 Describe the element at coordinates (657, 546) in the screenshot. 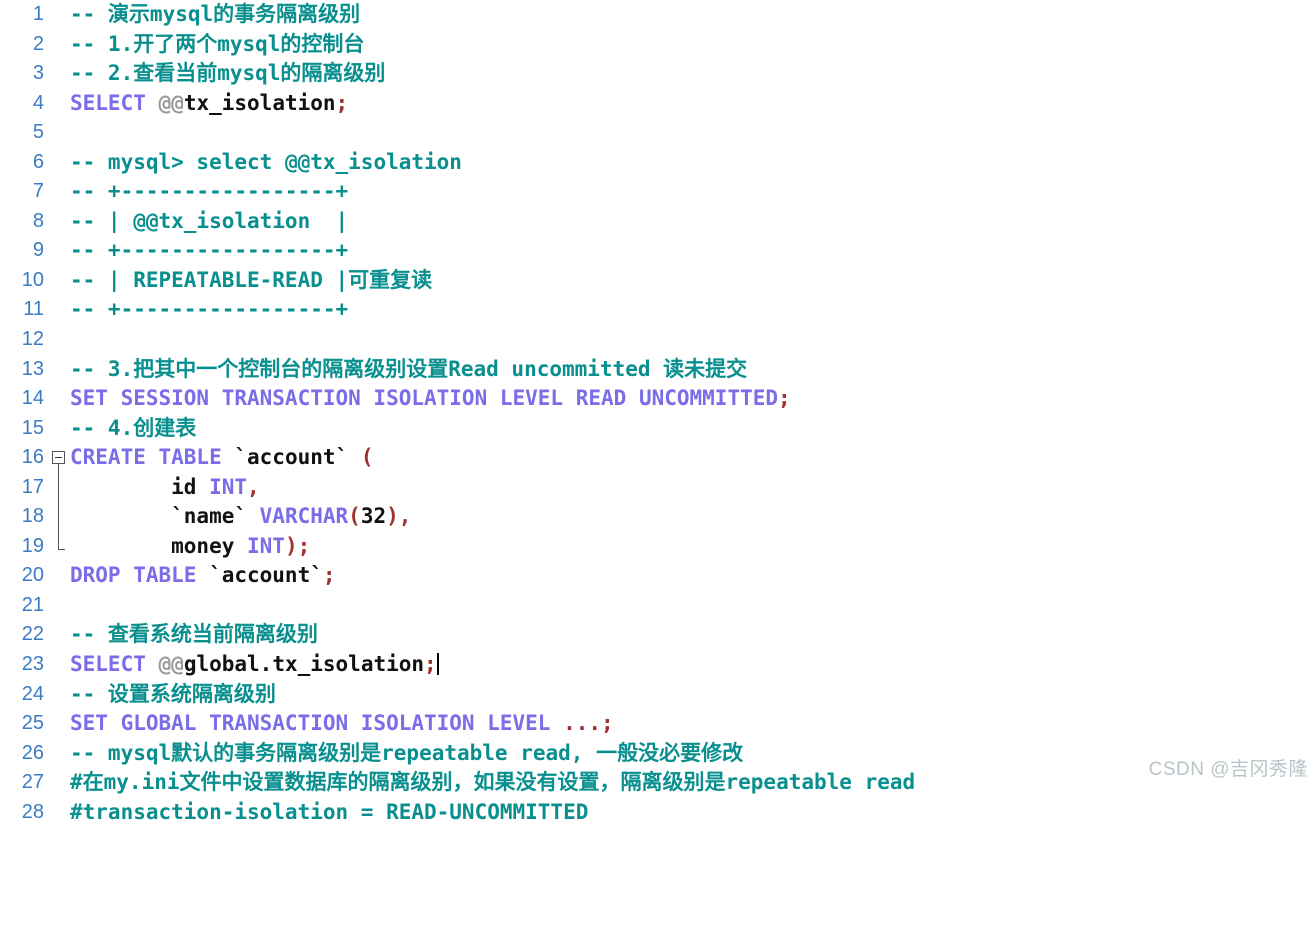

I see `editor-line: 19 money INT);` at that location.